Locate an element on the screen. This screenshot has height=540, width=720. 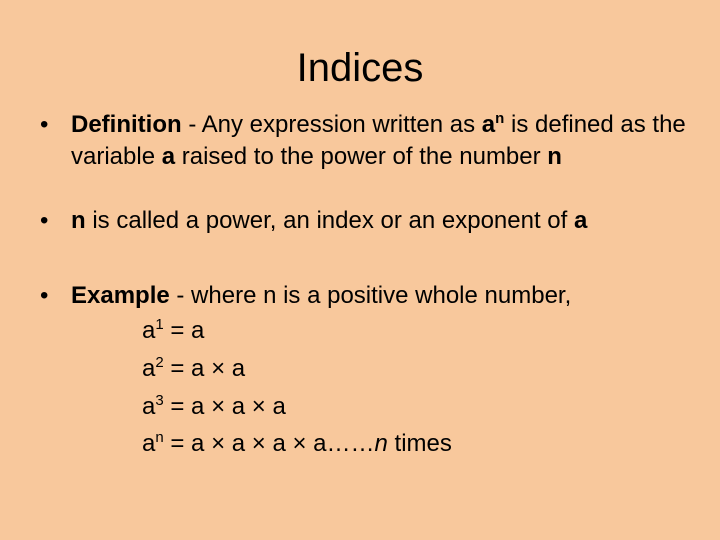
equation-3: a3 = a × a × a is located at coordinates (214, 406).